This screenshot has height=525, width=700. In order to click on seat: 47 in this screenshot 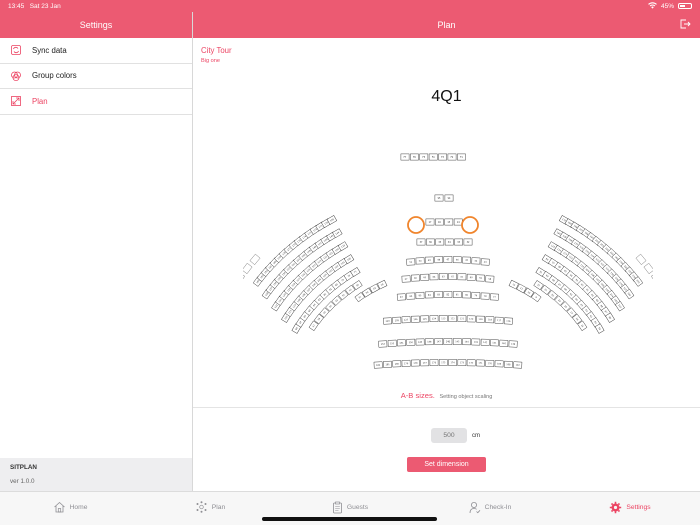, I will do `click(448, 259)`.